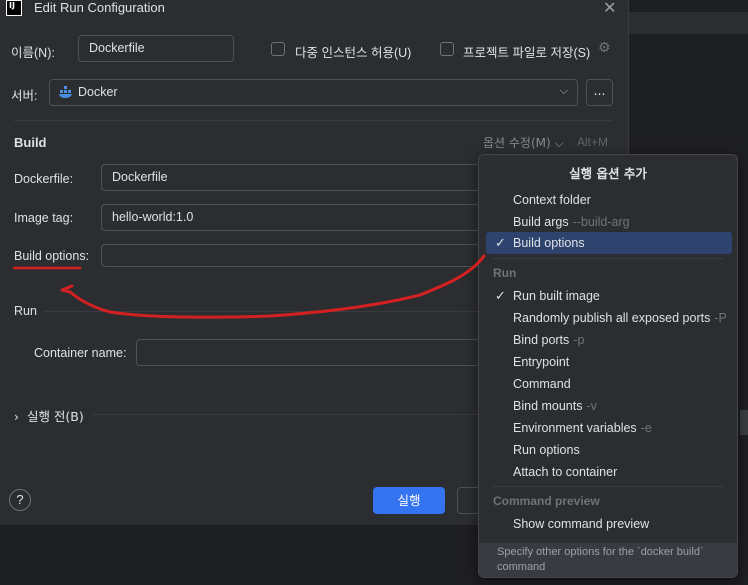 Image resolution: width=748 pixels, height=585 pixels. I want to click on dockerfile-input: Dockerfile, so click(291, 177).